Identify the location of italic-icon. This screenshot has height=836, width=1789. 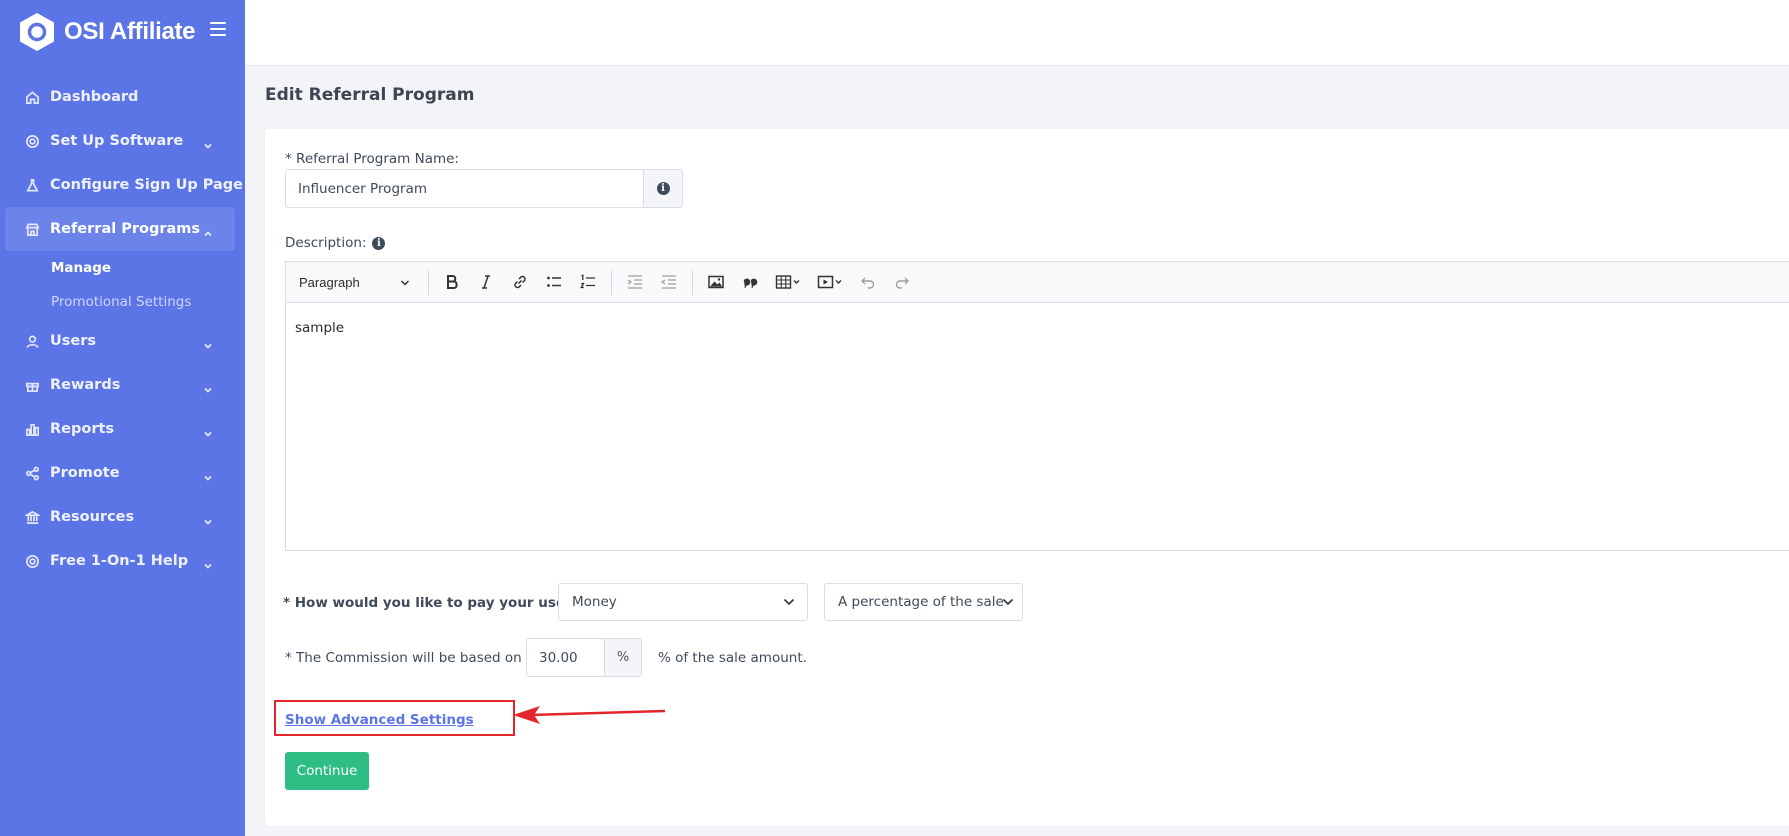
(486, 282).